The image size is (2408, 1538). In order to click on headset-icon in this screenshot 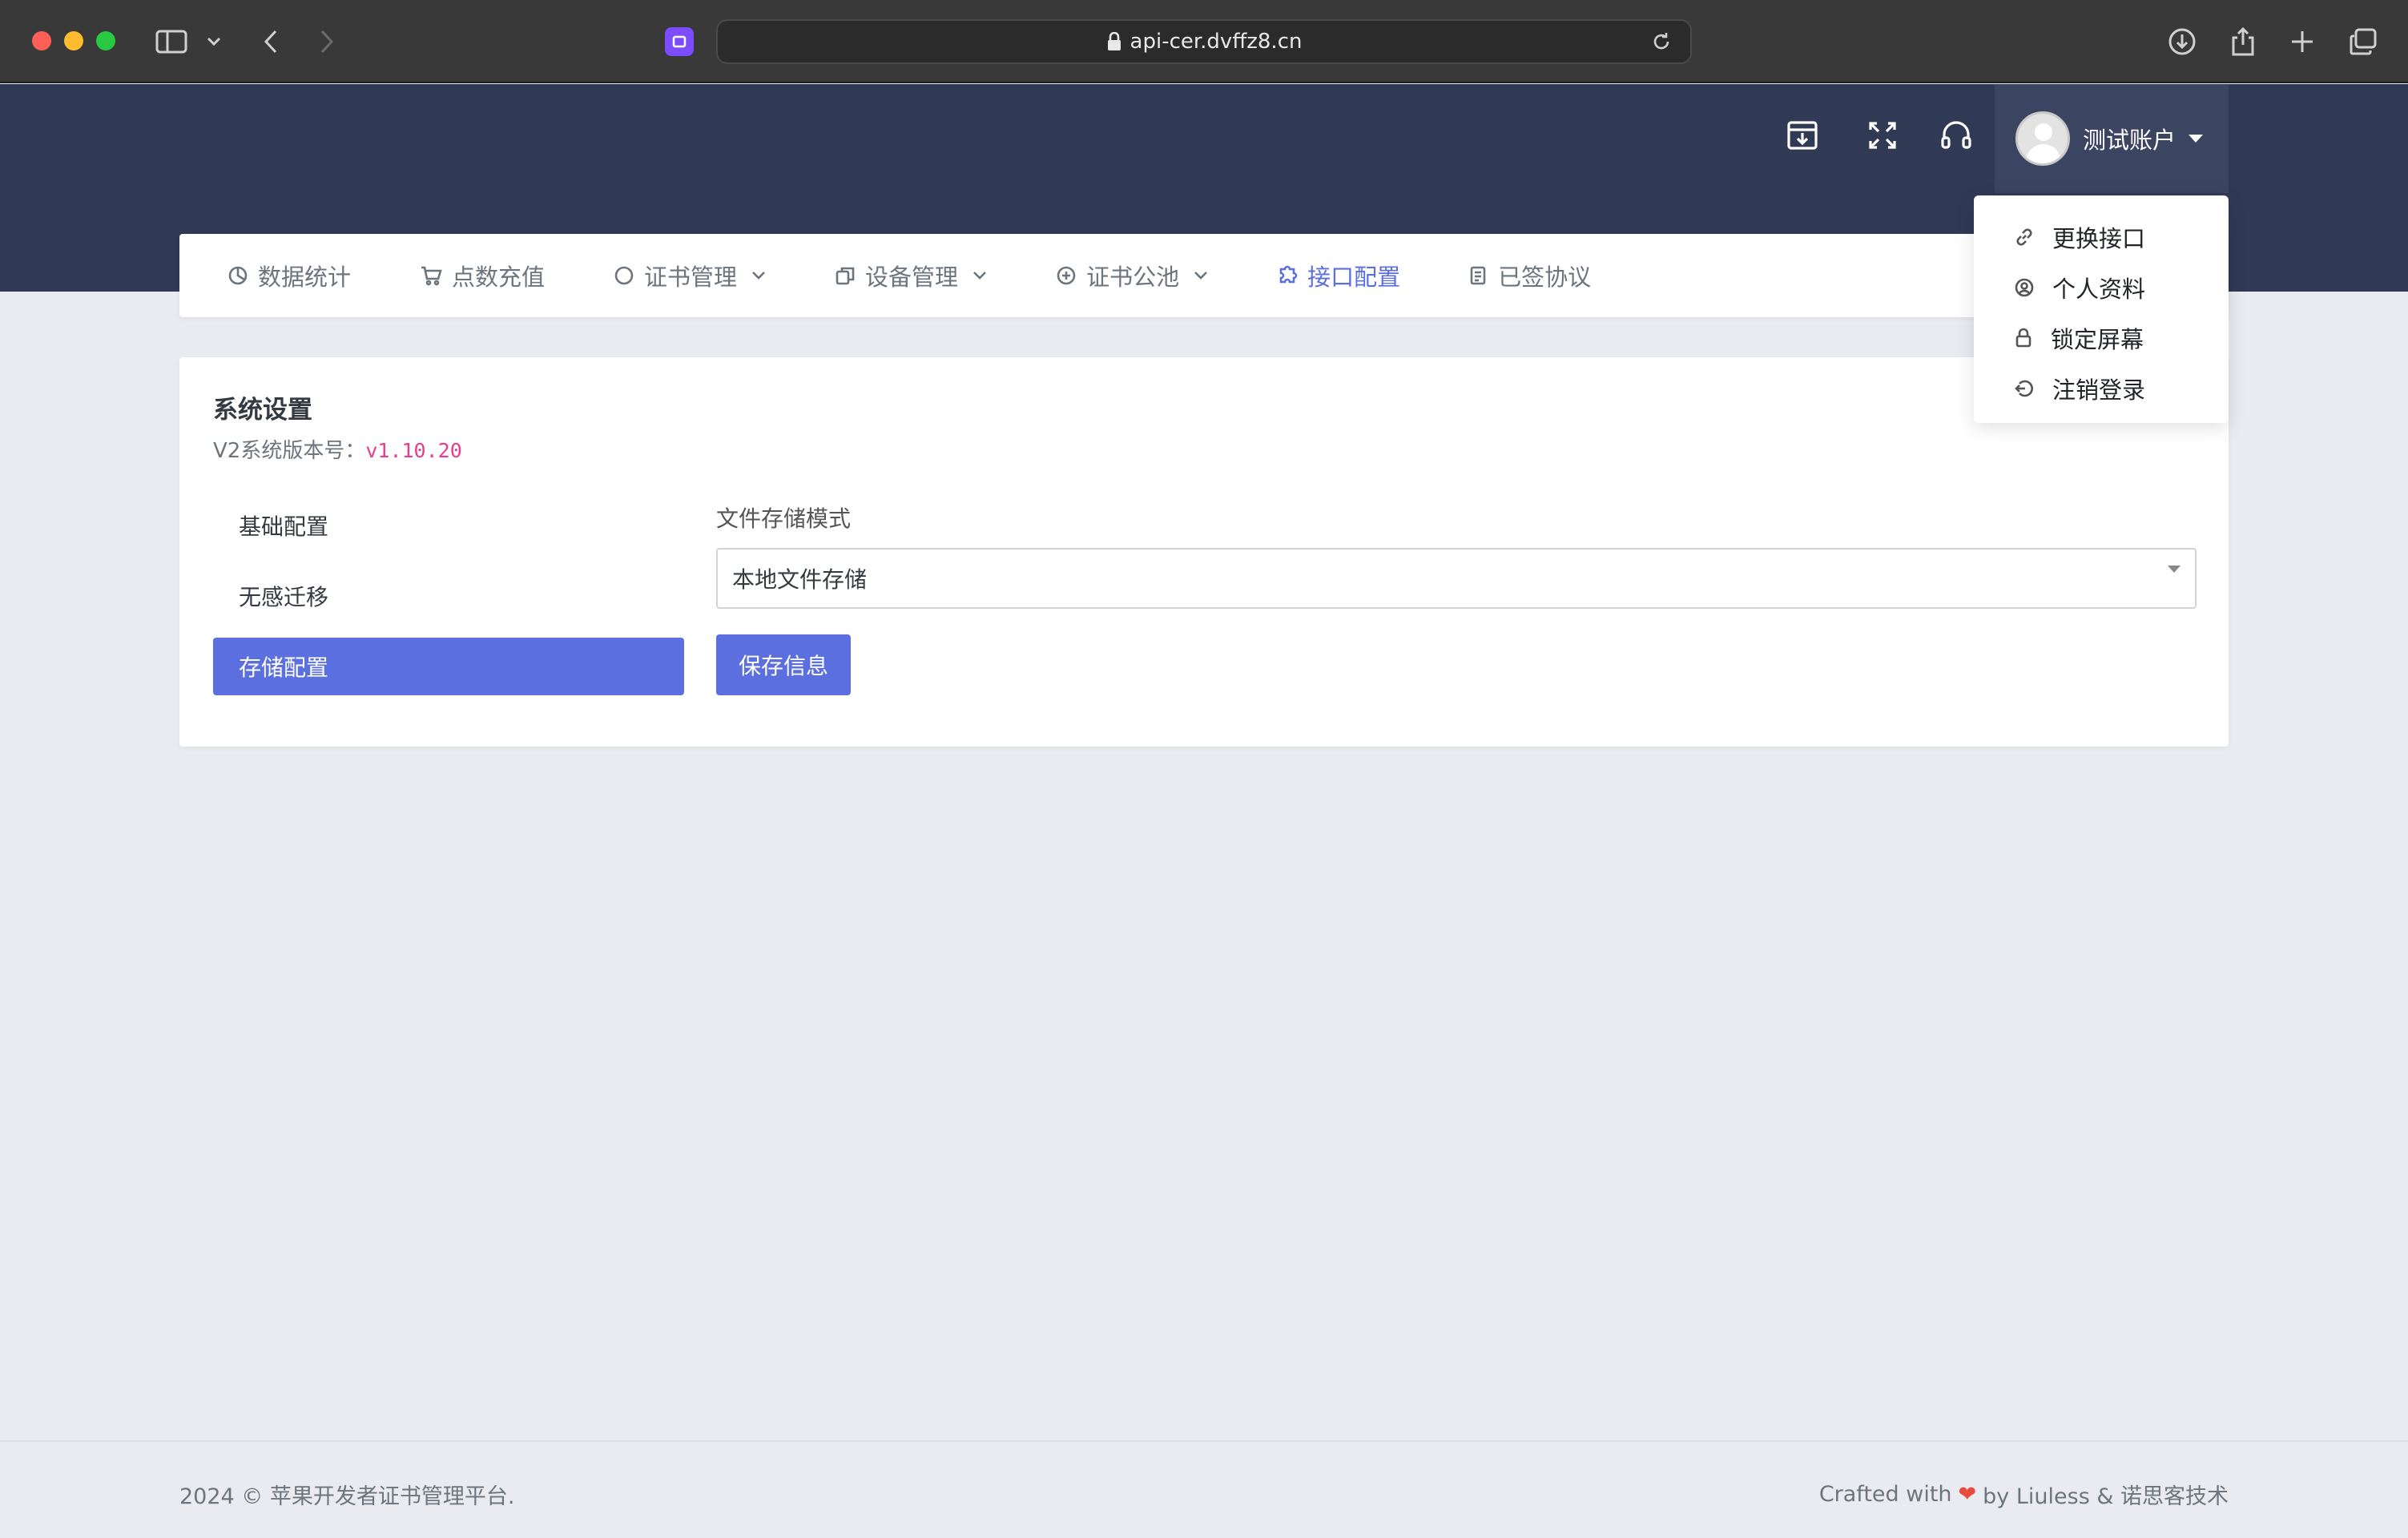, I will do `click(1956, 135)`.